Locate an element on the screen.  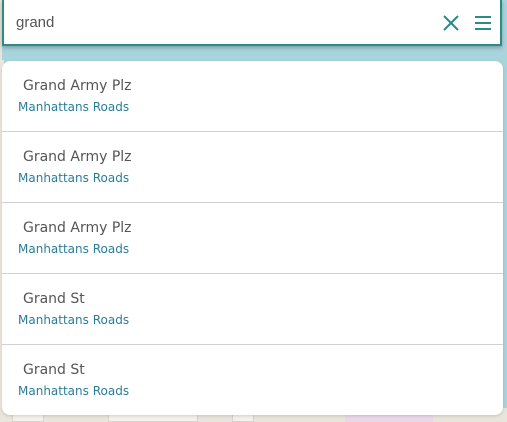
hamburger-menu-icon is located at coordinates (483, 23).